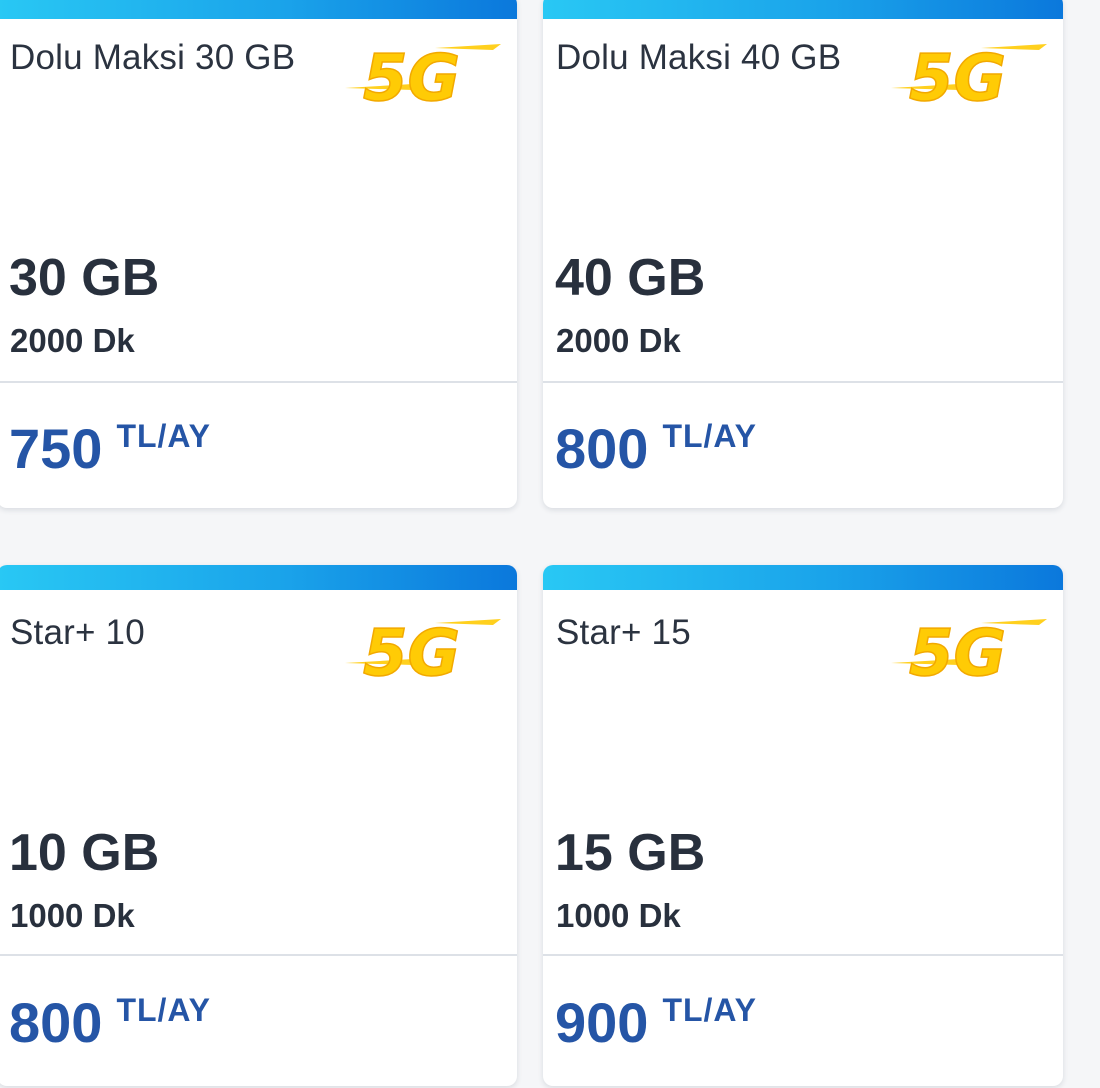 The width and height of the screenshot is (1100, 1088). What do you see at coordinates (630, 278) in the screenshot?
I see `data-amount: 40 GB` at bounding box center [630, 278].